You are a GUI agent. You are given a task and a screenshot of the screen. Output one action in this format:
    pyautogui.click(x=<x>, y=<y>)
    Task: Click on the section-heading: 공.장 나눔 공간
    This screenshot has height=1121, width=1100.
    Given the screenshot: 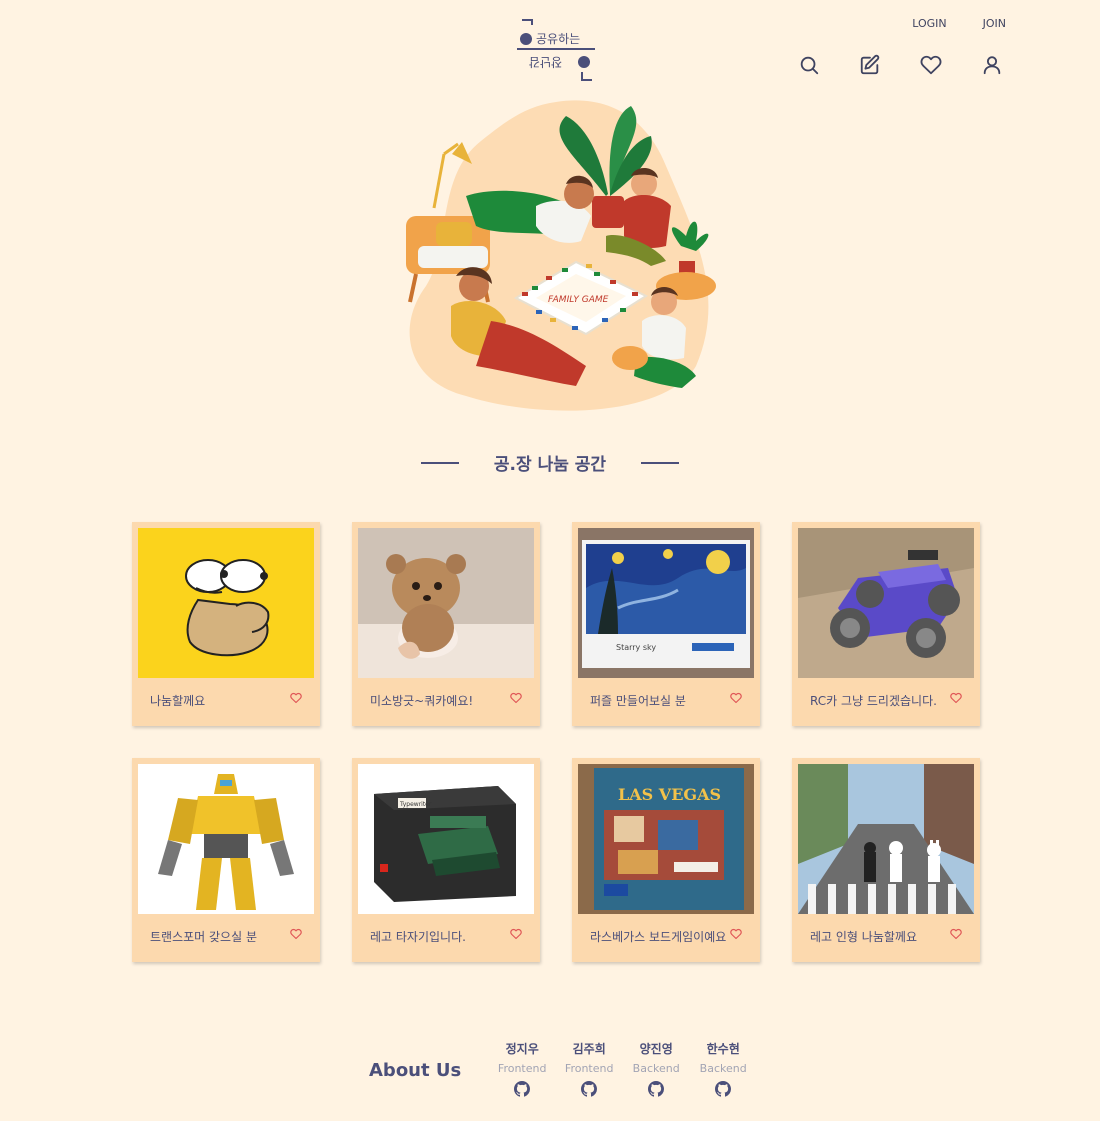 What is the action you would take?
    pyautogui.click(x=550, y=462)
    